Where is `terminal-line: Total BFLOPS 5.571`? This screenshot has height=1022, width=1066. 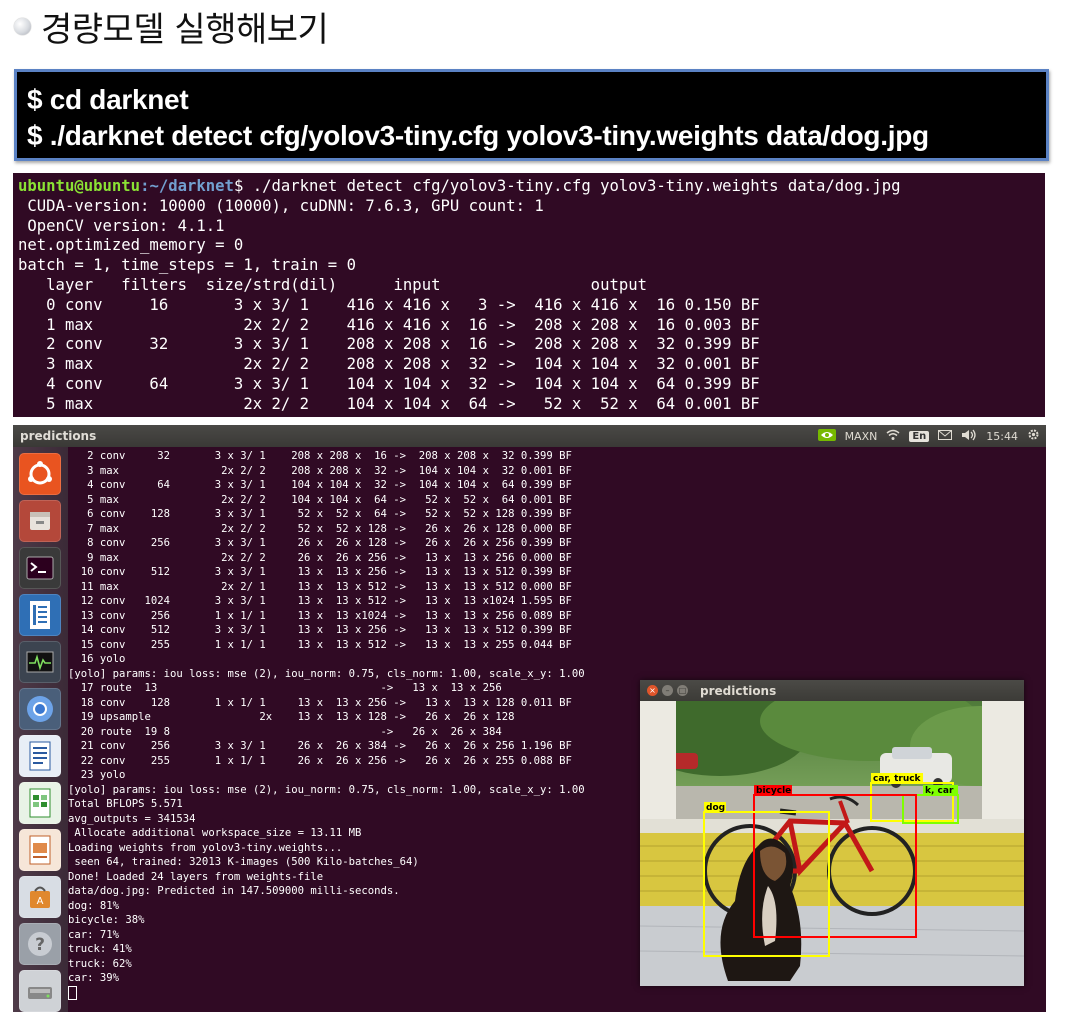 terminal-line: Total BFLOPS 5.571 is located at coordinates (125, 804).